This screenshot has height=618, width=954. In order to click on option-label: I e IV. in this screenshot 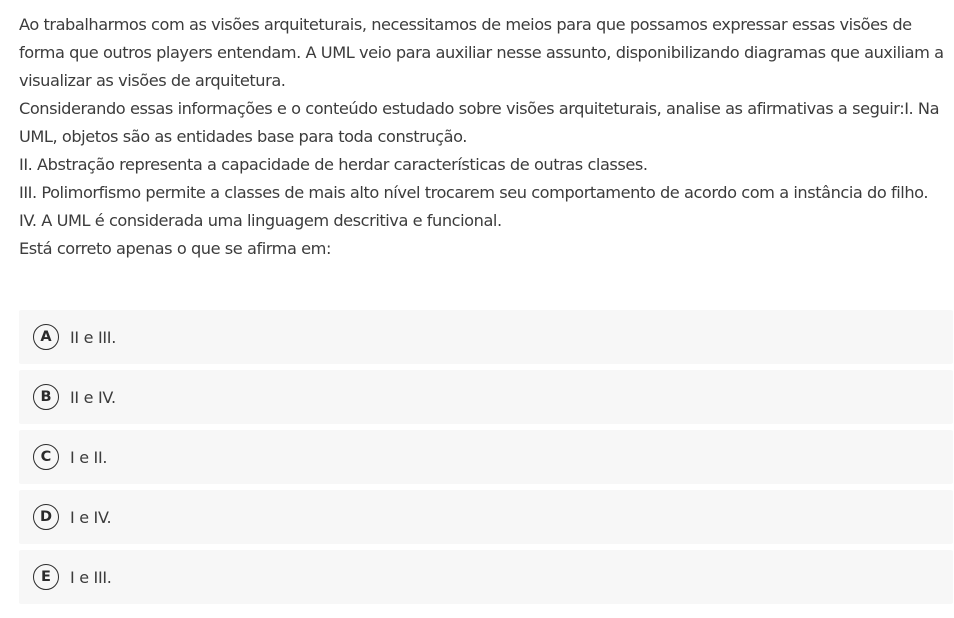, I will do `click(91, 517)`.